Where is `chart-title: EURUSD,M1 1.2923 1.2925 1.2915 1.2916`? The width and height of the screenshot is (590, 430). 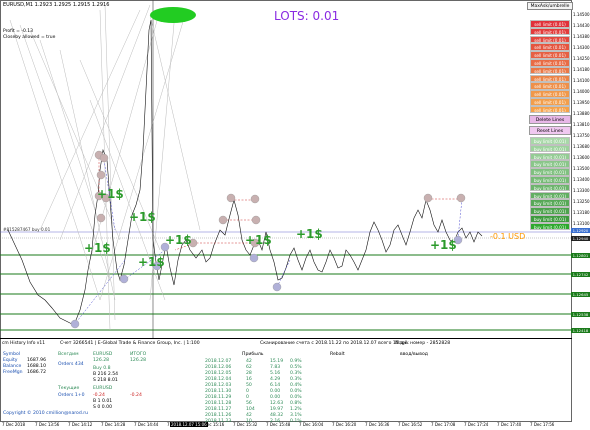
chart-title: EURUSD,M1 1.2923 1.2925 1.2915 1.2916 is located at coordinates (56, 5).